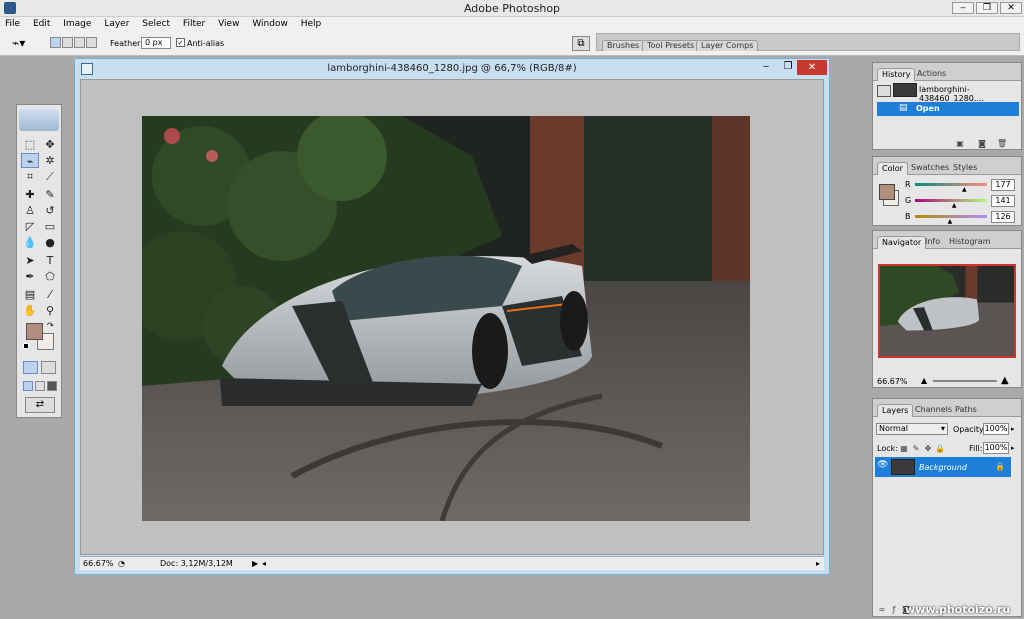 The width and height of the screenshot is (1024, 619). What do you see at coordinates (766, 68) in the screenshot?
I see `doc-minimize-button: ‒` at bounding box center [766, 68].